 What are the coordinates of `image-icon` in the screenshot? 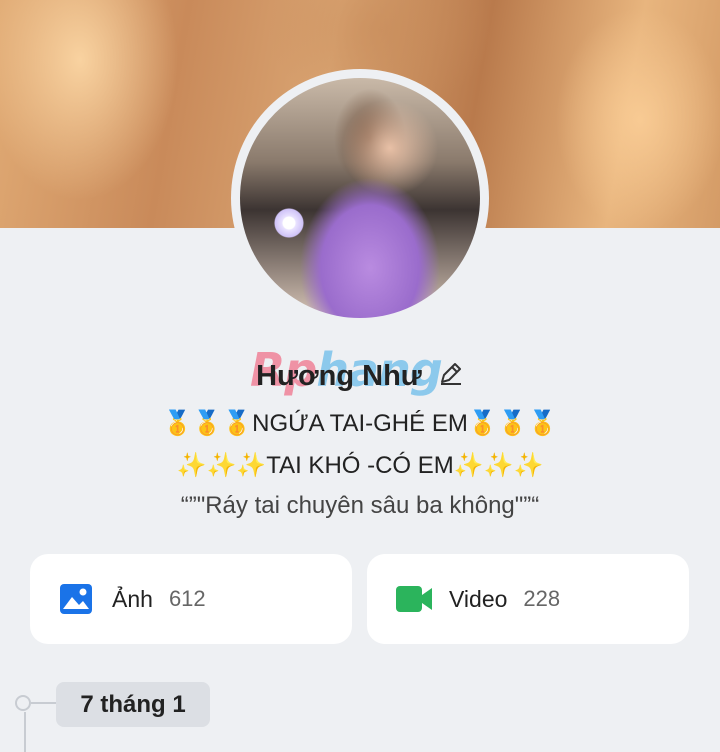 It's located at (76, 599).